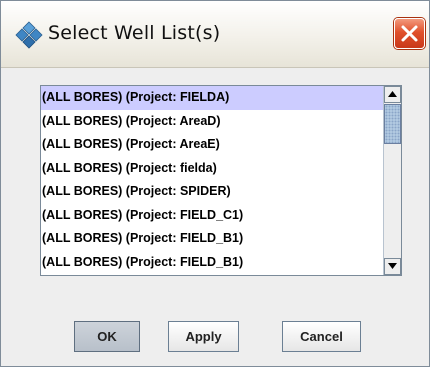 The image size is (430, 367). I want to click on dialog-title: Select Well List(s), so click(134, 33).